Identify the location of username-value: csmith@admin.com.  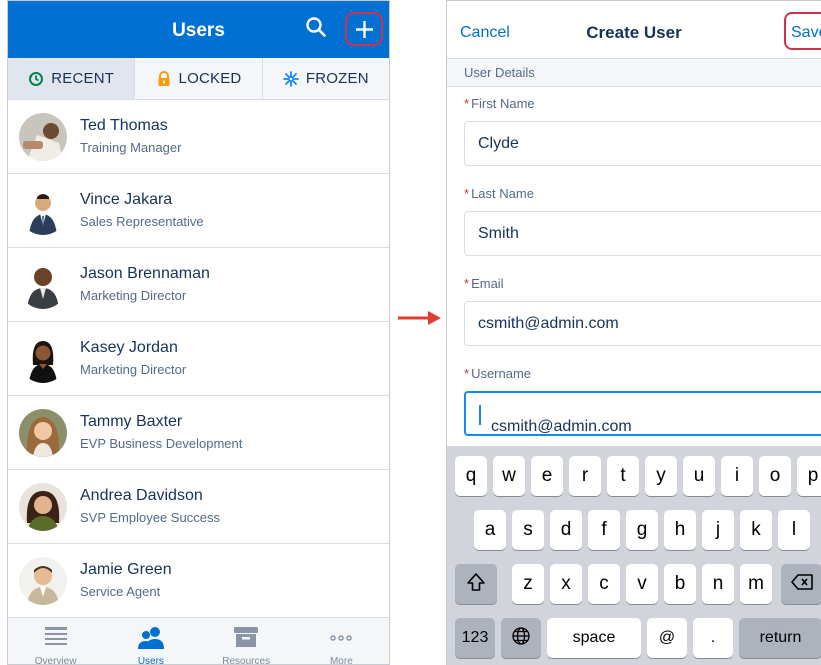
(561, 426).